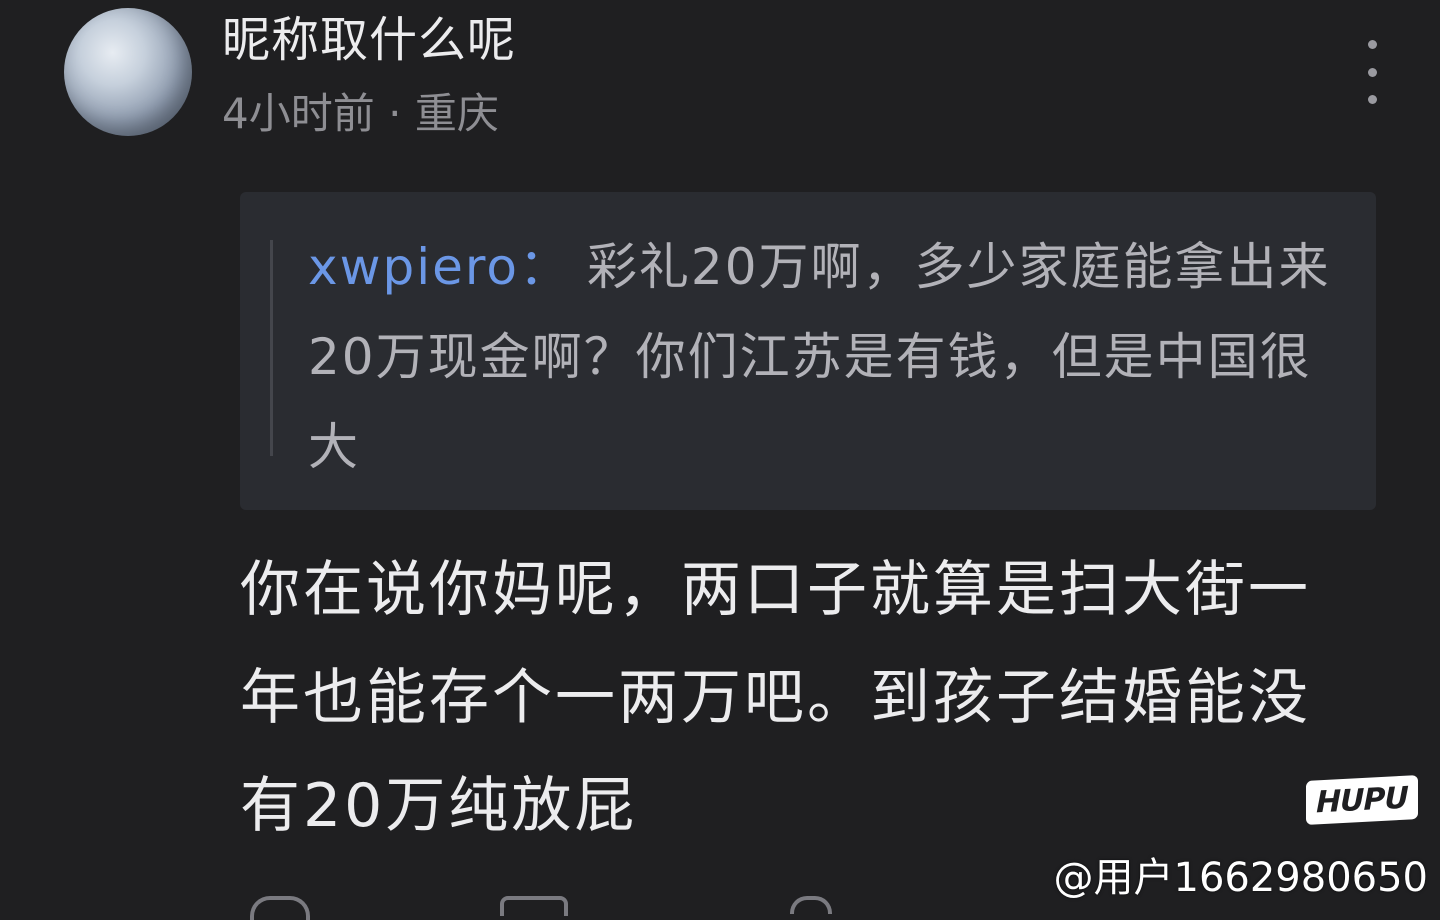 The height and width of the screenshot is (920, 1440). What do you see at coordinates (811, 905) in the screenshot?
I see `share-icon` at bounding box center [811, 905].